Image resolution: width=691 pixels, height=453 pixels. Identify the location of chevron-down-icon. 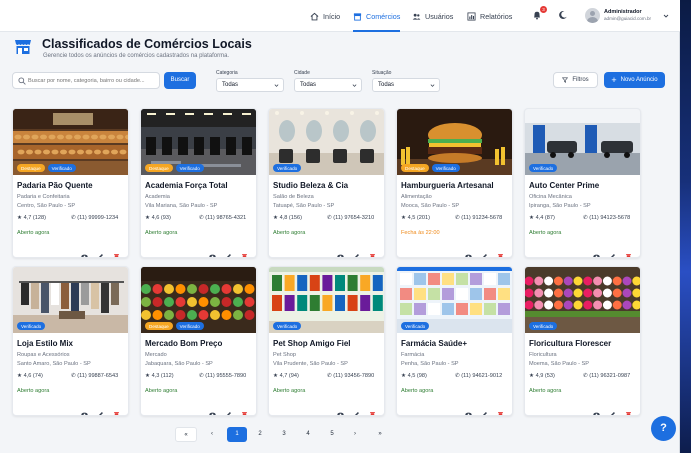
(666, 16).